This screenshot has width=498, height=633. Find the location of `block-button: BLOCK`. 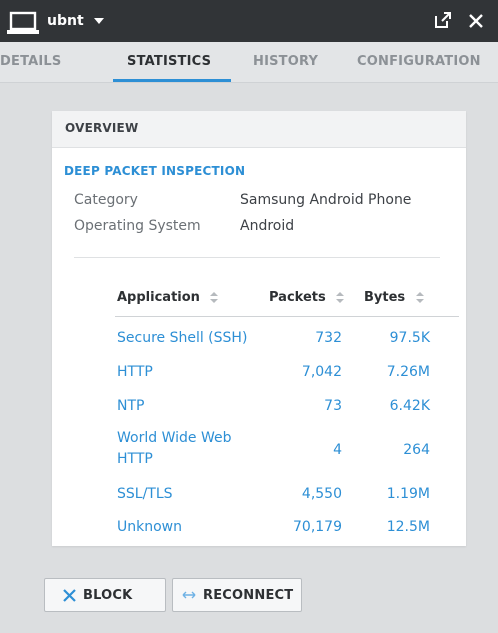

block-button: BLOCK is located at coordinates (105, 595).